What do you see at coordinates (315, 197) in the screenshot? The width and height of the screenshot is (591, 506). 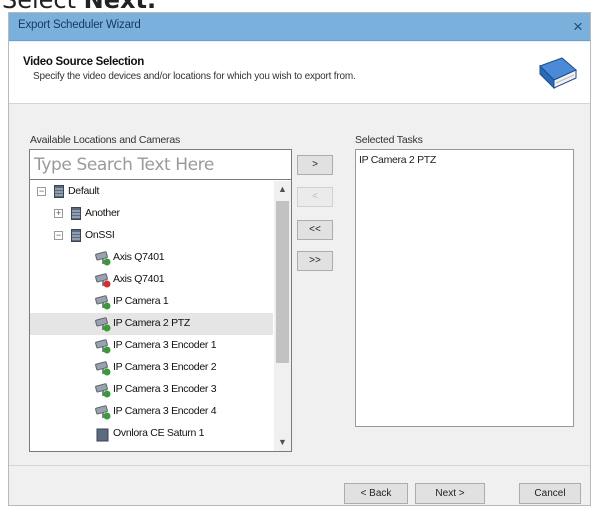 I see `remove-button: <` at bounding box center [315, 197].